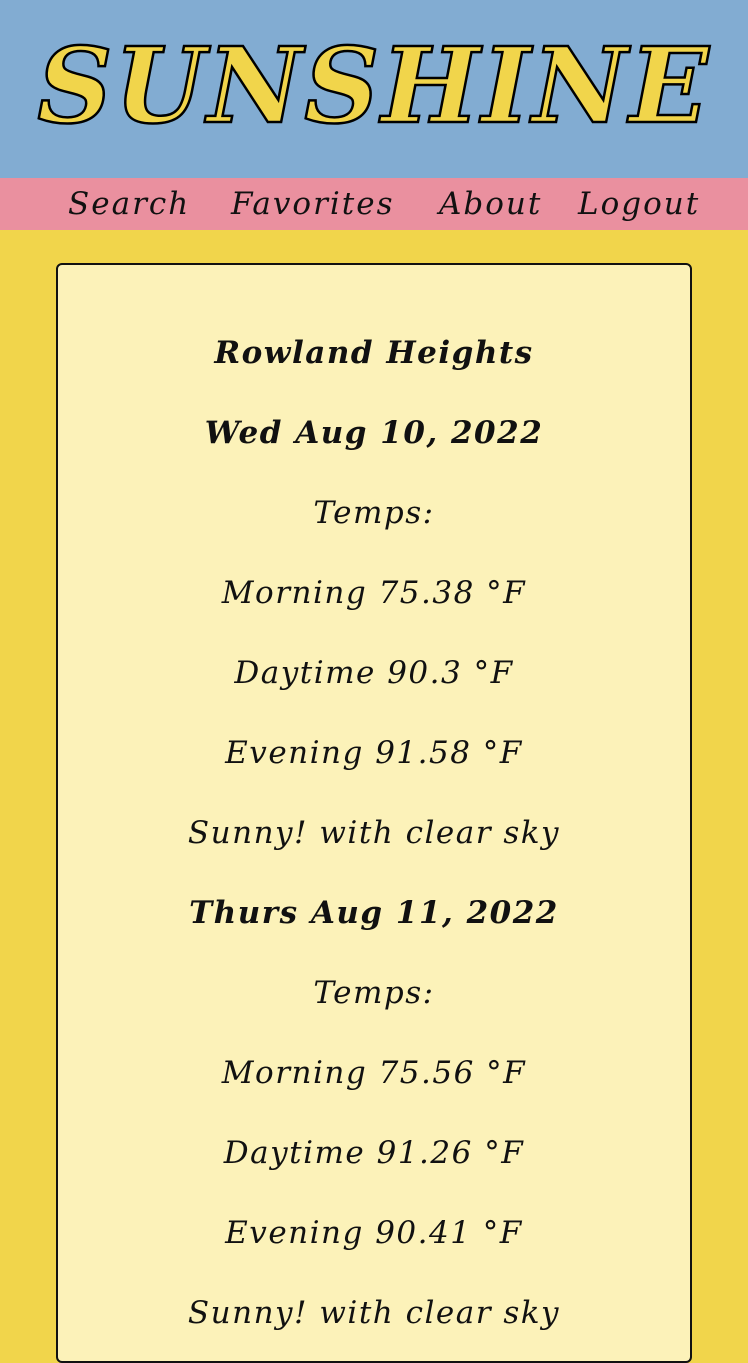 Image resolution: width=748 pixels, height=1363 pixels. I want to click on forecast-date: Thurs Aug 11, 2022, so click(374, 913).